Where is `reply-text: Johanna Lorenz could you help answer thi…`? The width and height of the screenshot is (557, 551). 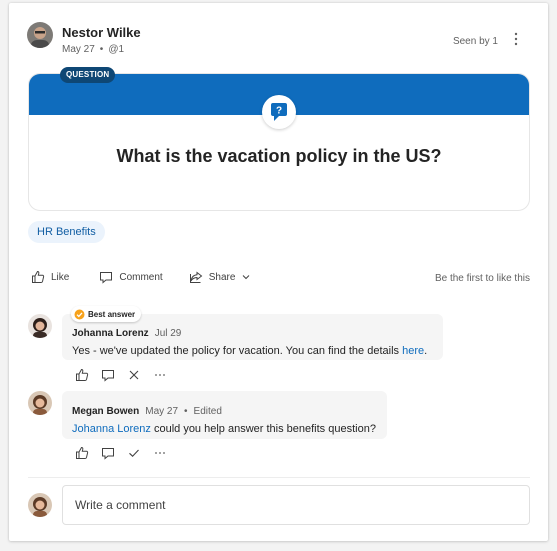 reply-text: Johanna Lorenz could you help answer thi… is located at coordinates (229, 429).